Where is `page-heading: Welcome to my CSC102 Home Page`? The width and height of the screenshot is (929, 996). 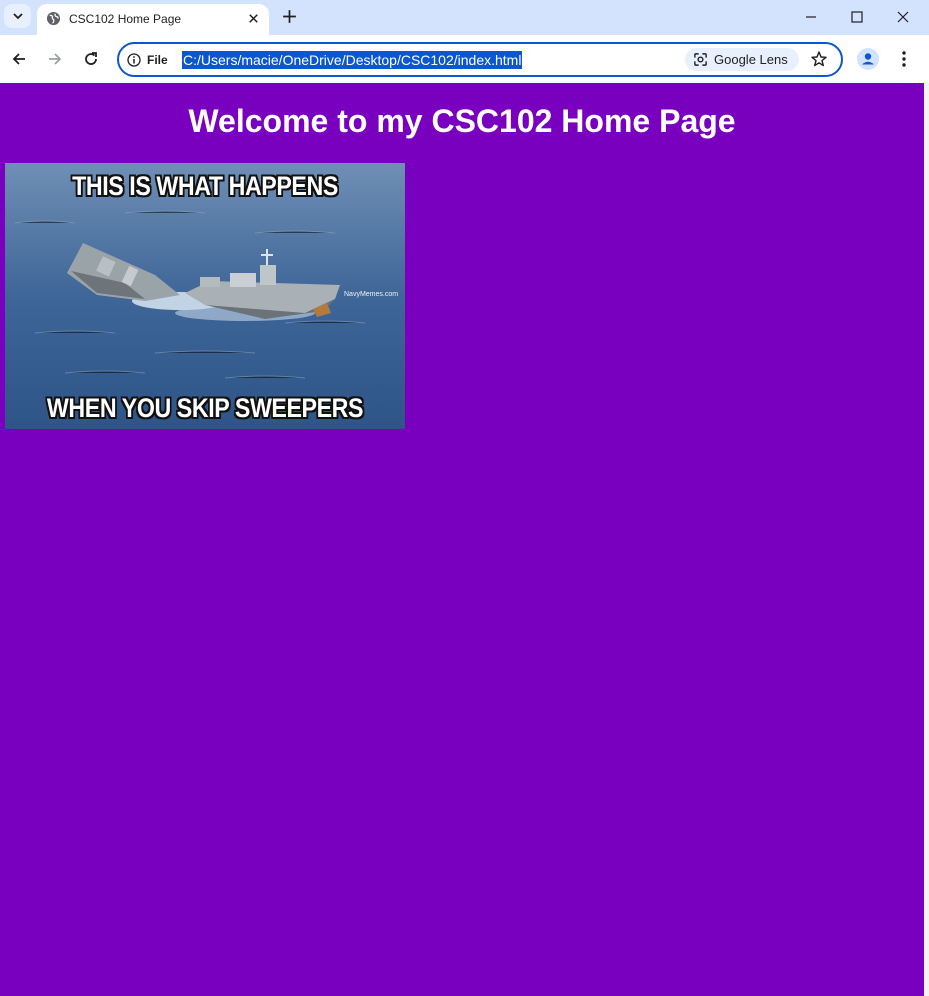
page-heading: Welcome to my CSC102 Home Page is located at coordinates (462, 121).